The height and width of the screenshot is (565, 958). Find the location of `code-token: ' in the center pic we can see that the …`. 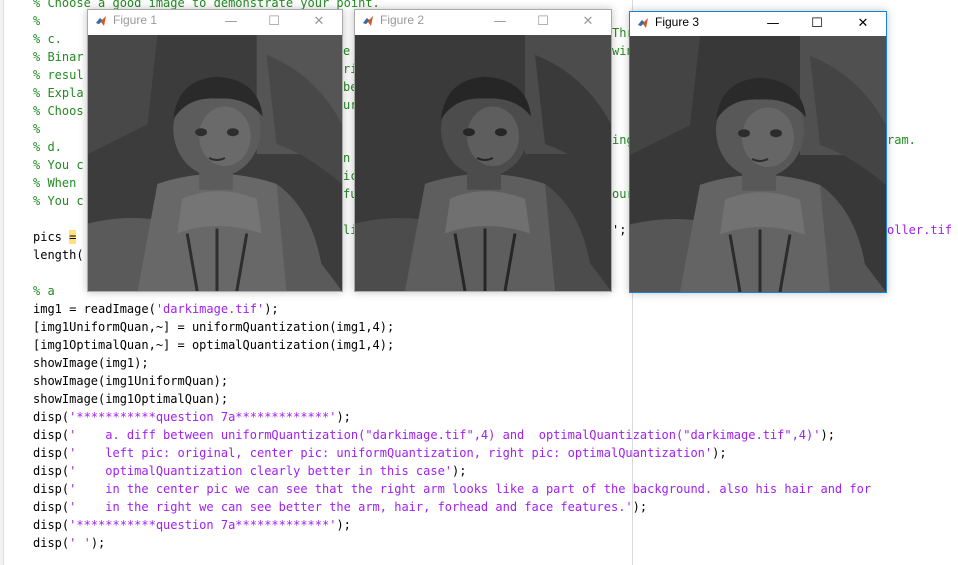

code-token: ' in the center pic we can see that the … is located at coordinates (470, 489).